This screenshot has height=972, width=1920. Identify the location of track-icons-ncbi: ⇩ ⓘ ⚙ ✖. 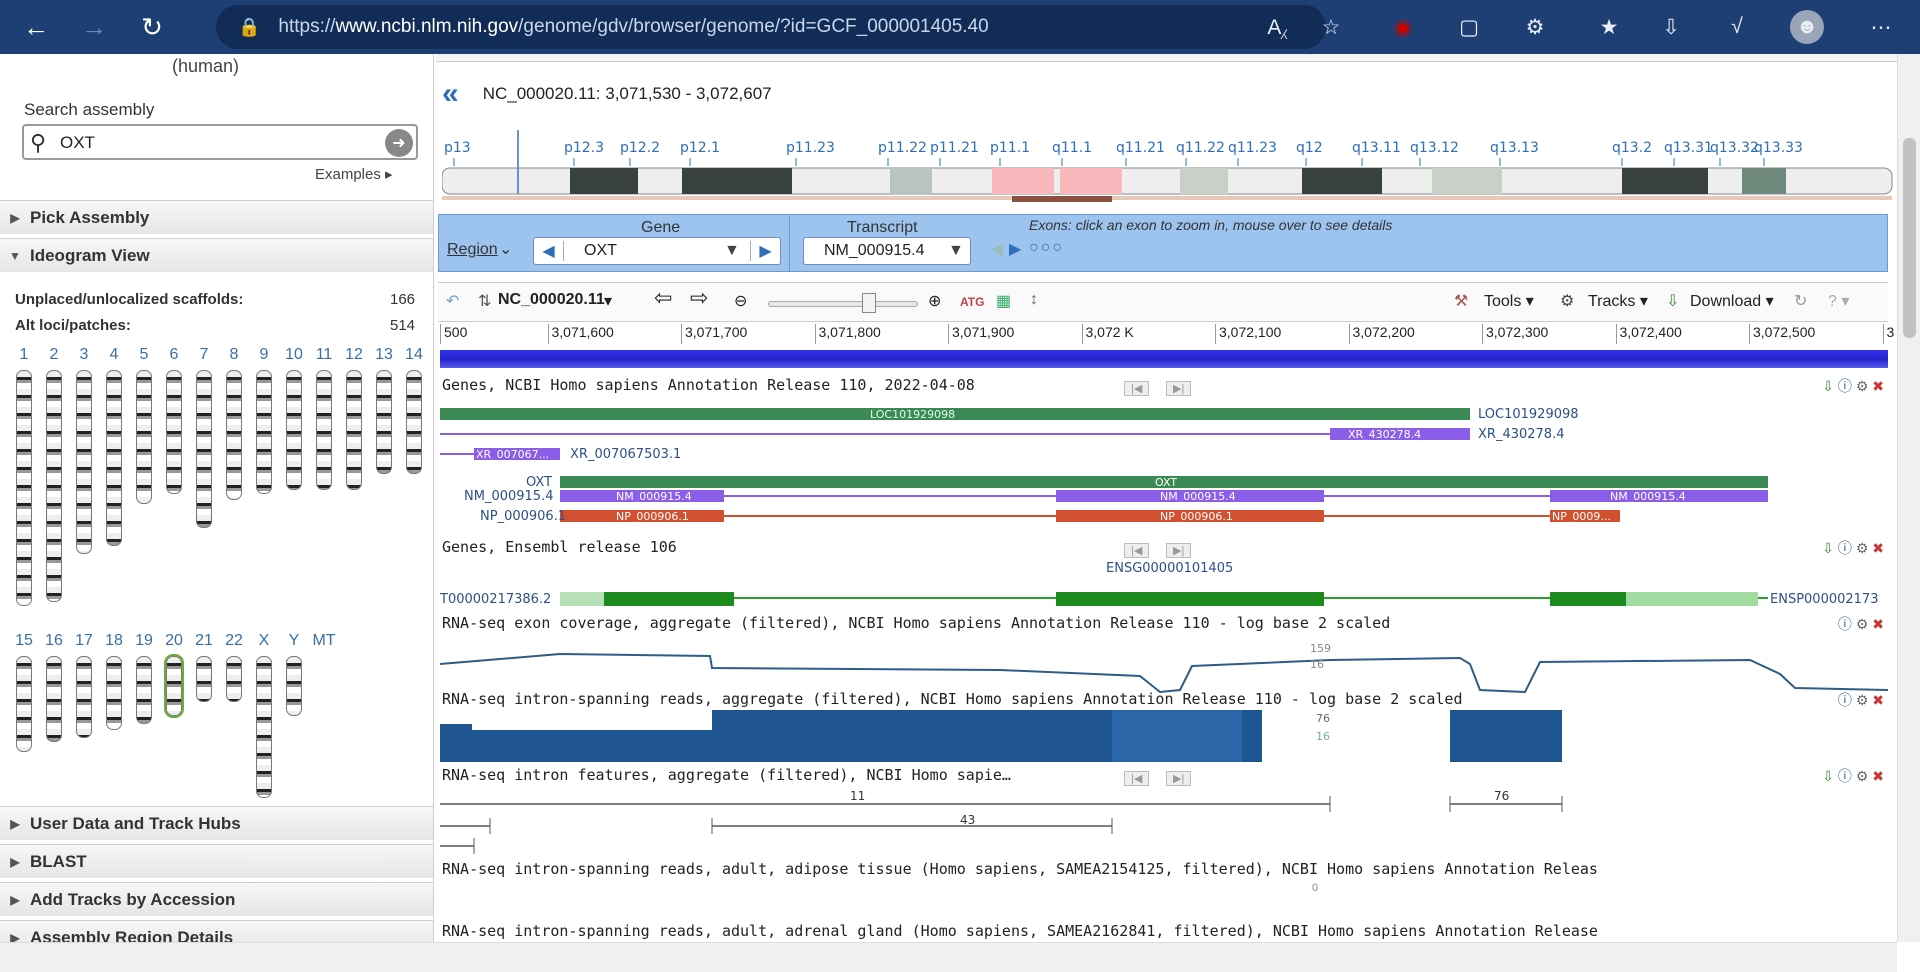
(1853, 386).